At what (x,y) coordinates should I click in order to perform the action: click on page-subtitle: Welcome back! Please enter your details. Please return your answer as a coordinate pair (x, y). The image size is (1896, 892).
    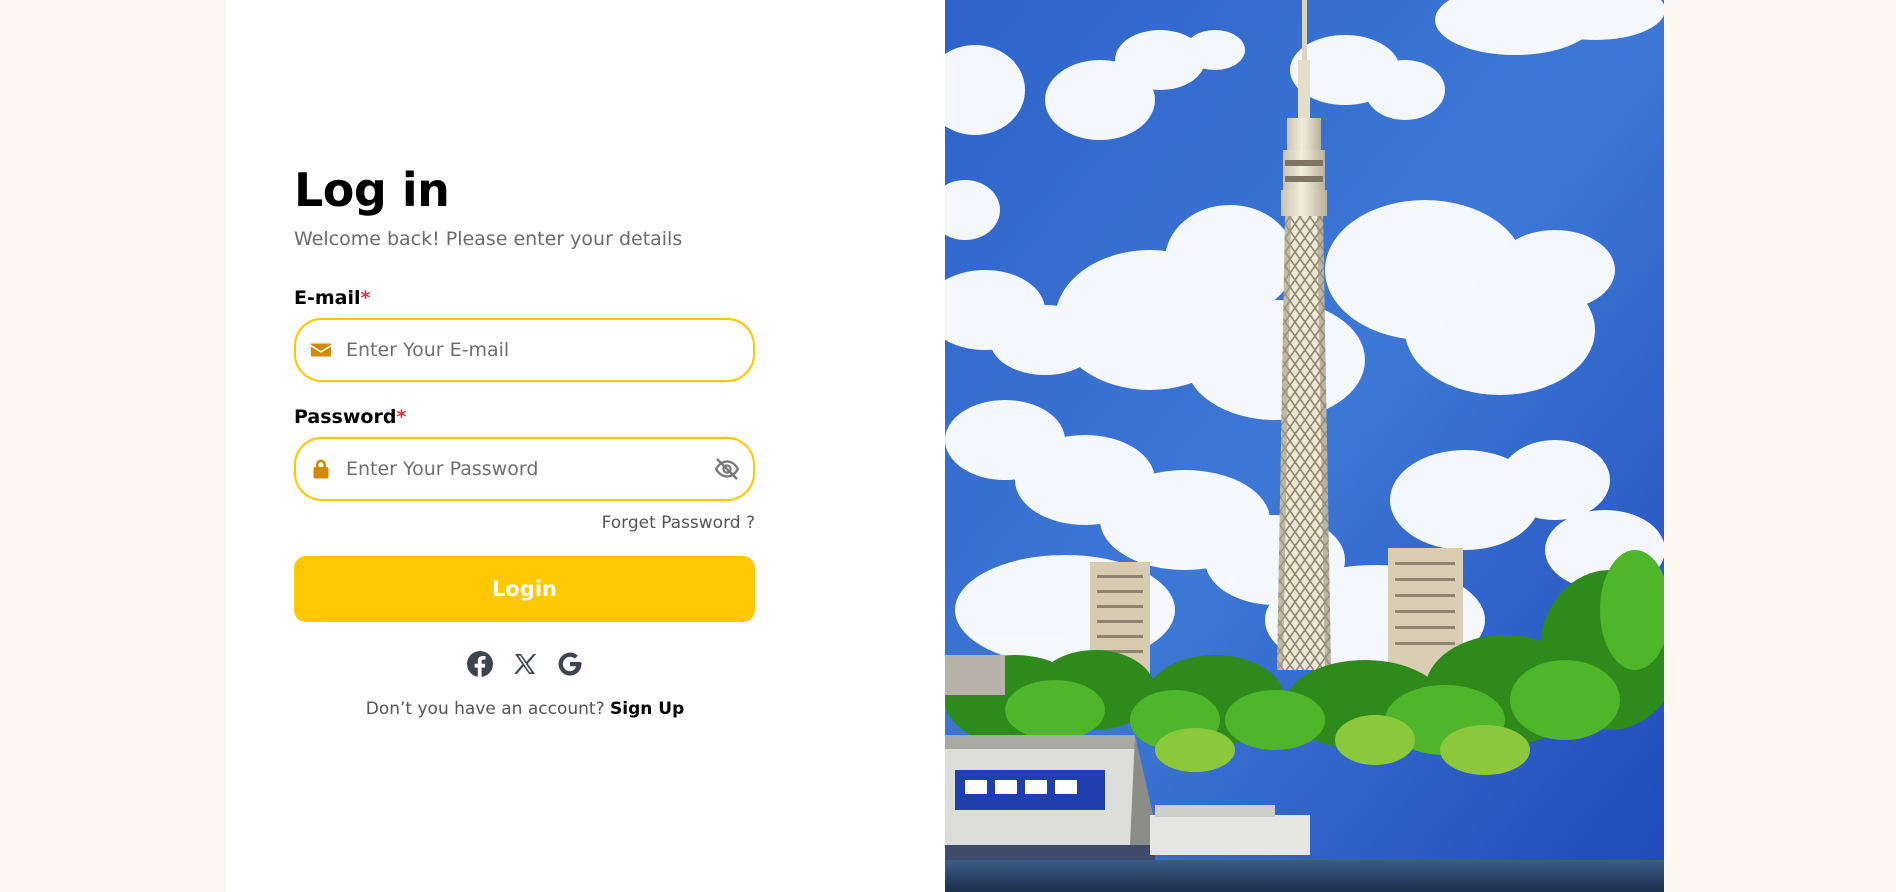
    Looking at the image, I should click on (488, 239).